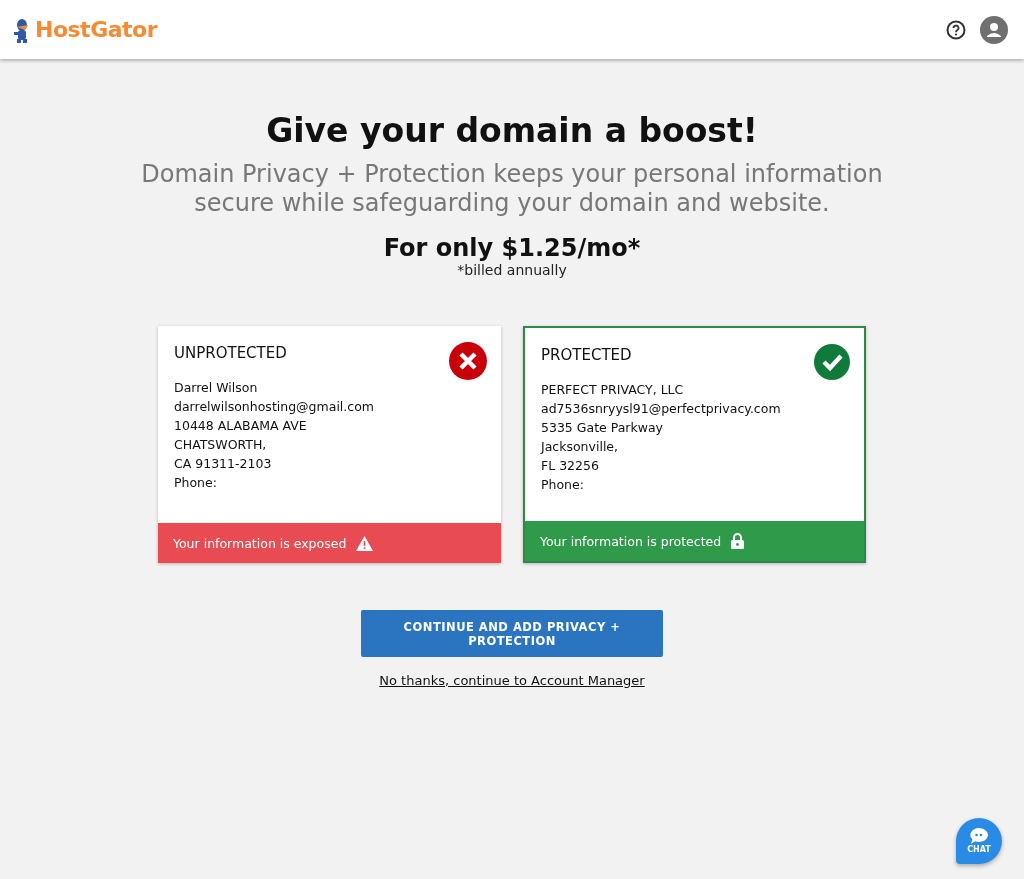 The image size is (1024, 879). I want to click on continue-button: CONTINUE AND ADD PRIVACY + PROTECTION, so click(512, 633).